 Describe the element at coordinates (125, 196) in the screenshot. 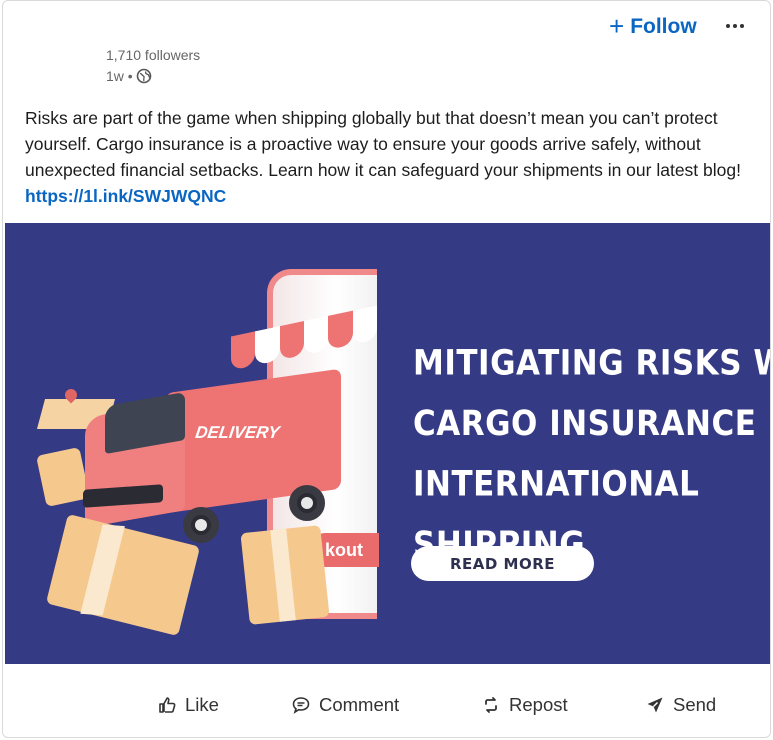

I see `post-link: https://1l.ink/SWJWQNC` at that location.